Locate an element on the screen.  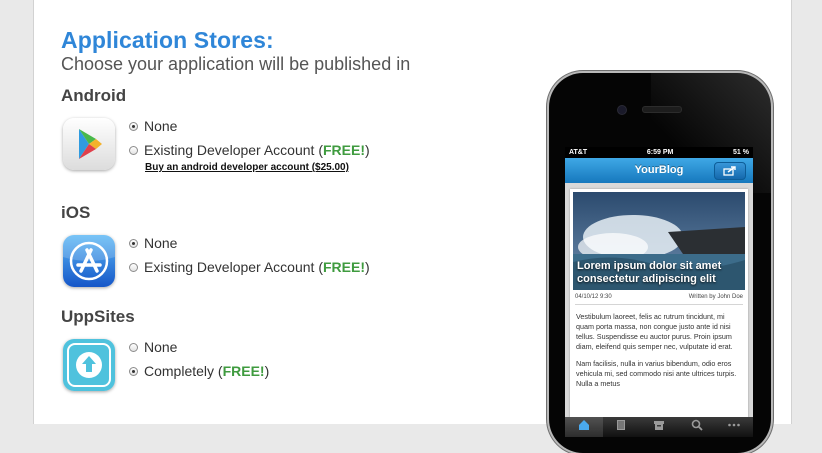
android-option-existing-account: Existing Developer Account (FREE!) is located at coordinates (249, 150).